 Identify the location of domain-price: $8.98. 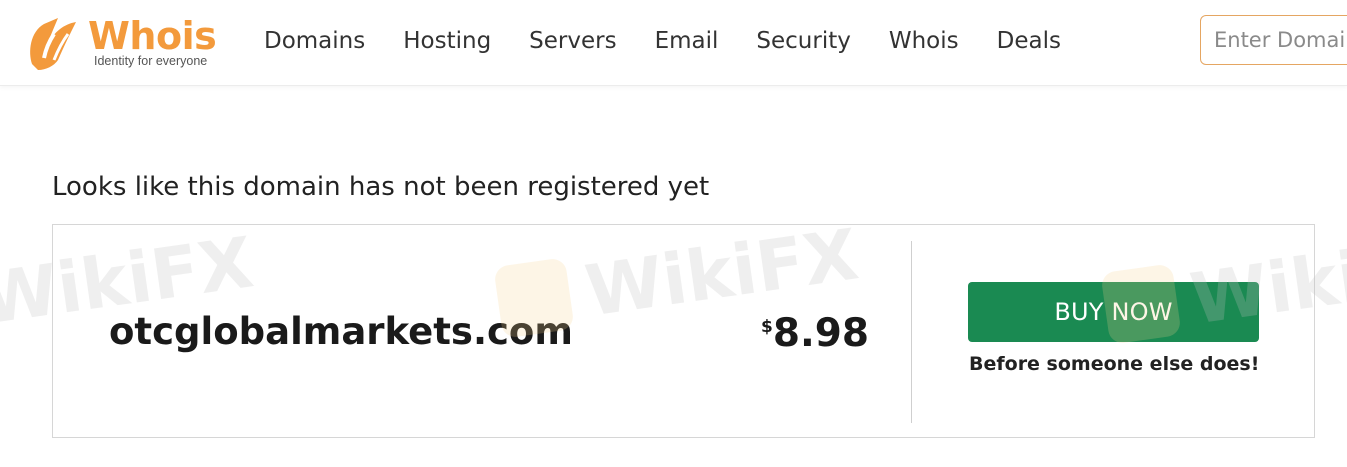
(815, 334).